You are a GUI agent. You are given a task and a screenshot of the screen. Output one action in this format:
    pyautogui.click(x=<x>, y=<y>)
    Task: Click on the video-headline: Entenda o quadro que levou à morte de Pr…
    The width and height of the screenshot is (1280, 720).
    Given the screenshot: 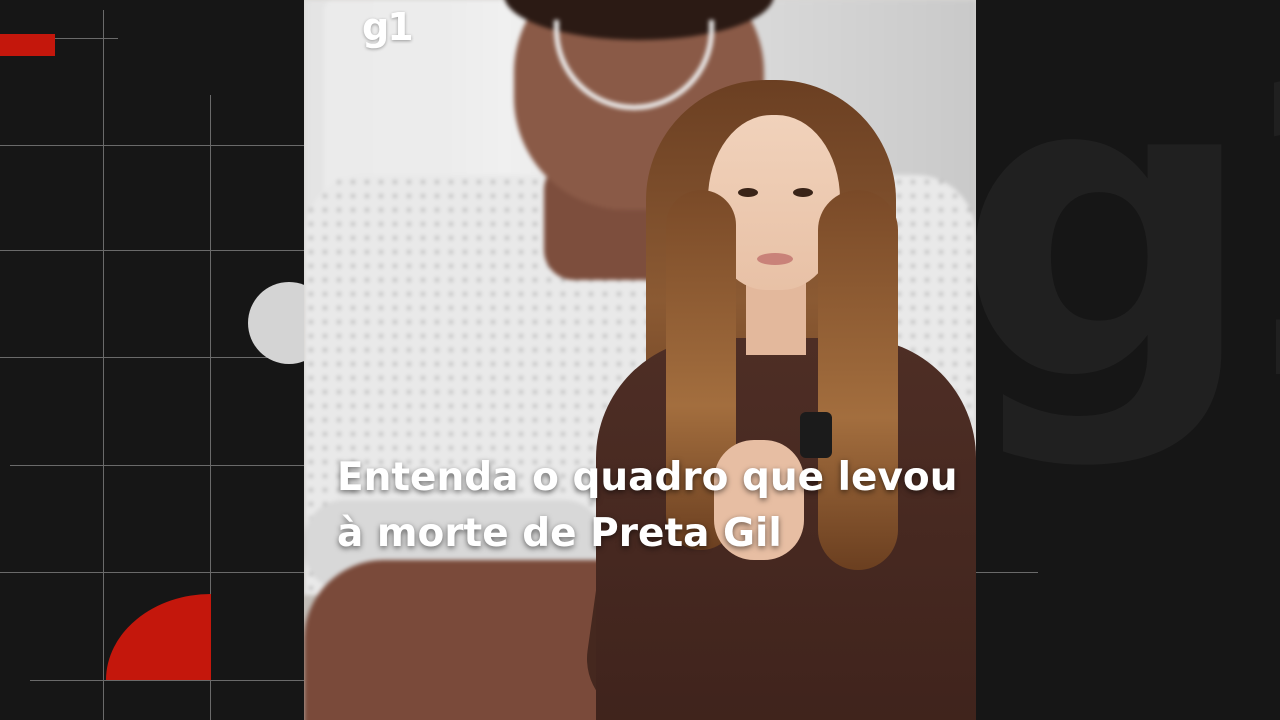 What is the action you would take?
    pyautogui.click(x=647, y=506)
    